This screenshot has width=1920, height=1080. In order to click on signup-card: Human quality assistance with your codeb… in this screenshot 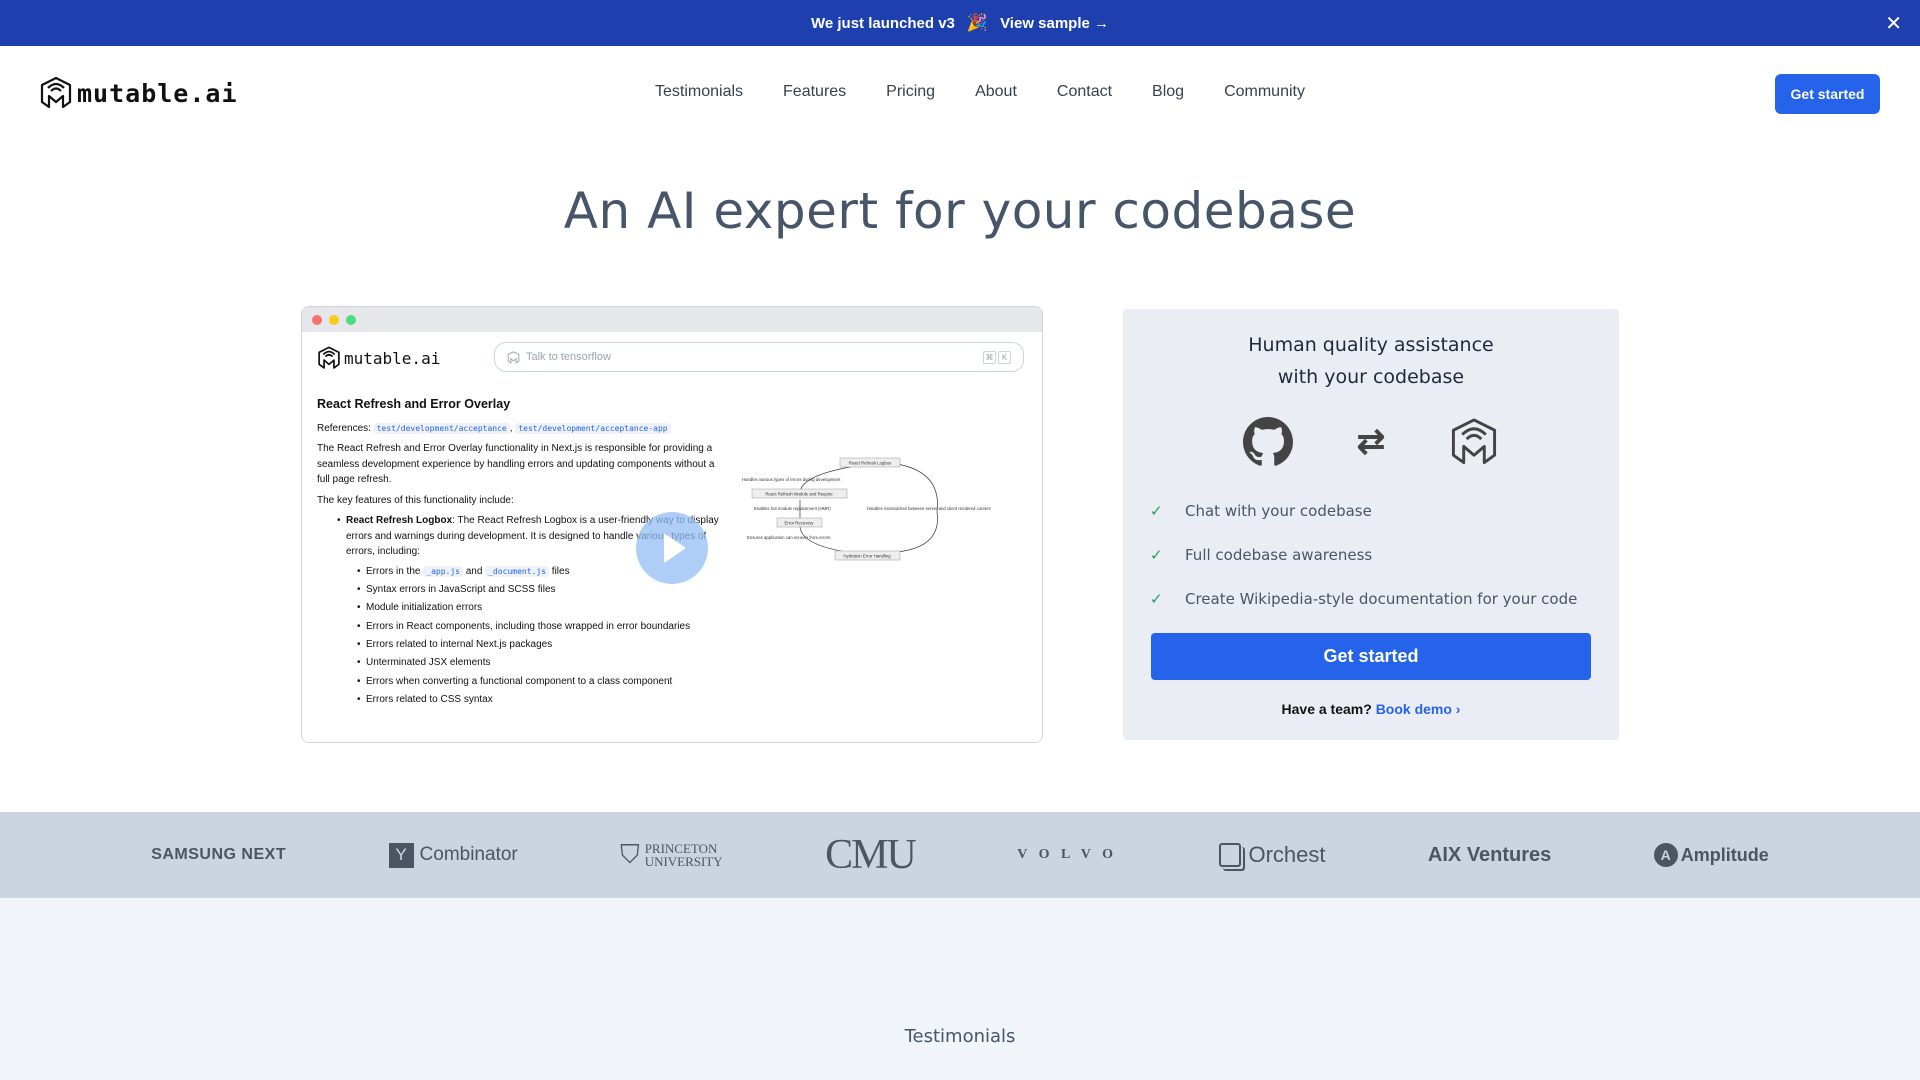, I will do `click(1371, 524)`.